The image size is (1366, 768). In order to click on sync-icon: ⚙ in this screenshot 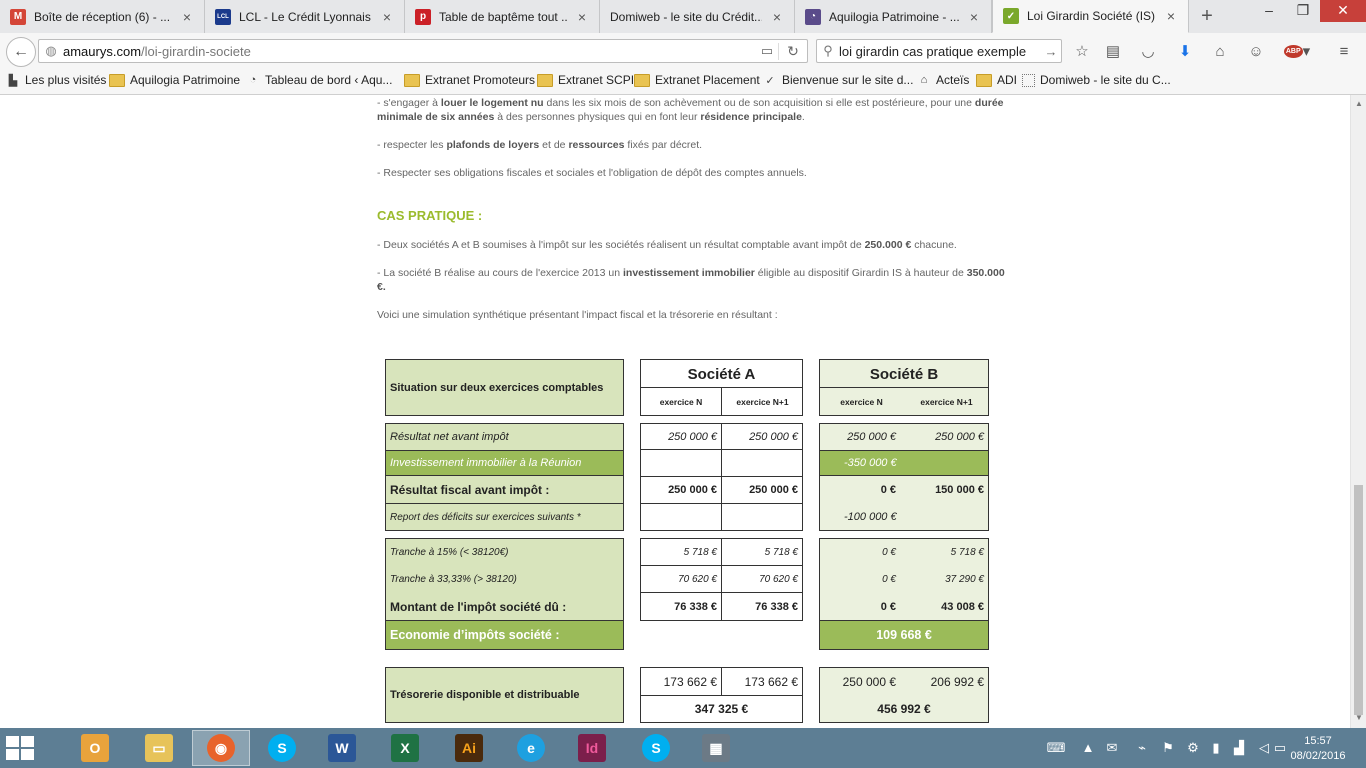, I will do `click(1193, 748)`.